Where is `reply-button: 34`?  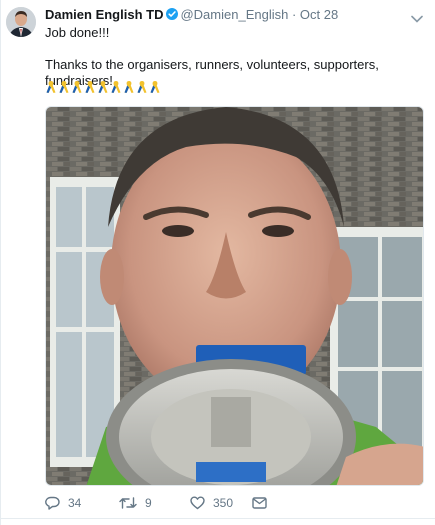
reply-button: 34 is located at coordinates (82, 503).